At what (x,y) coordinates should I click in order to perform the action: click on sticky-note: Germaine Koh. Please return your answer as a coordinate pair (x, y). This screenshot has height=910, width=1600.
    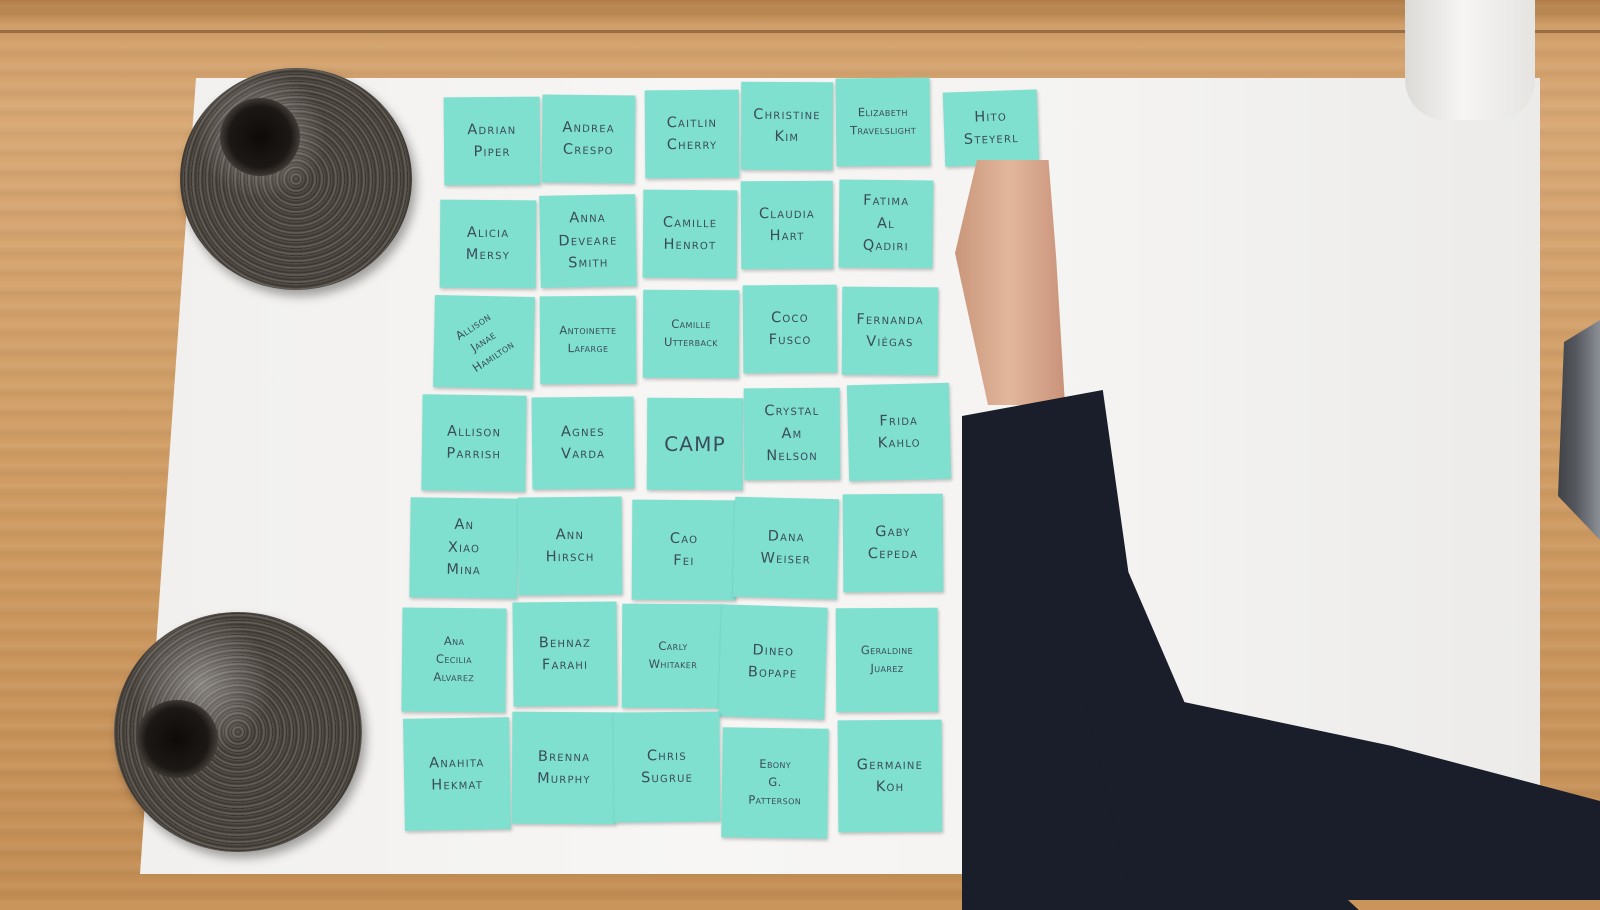
    Looking at the image, I should click on (890, 776).